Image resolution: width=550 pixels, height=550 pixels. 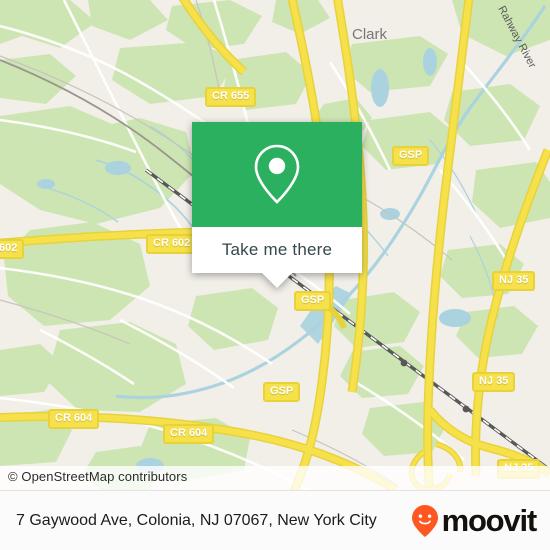 I want to click on callout-pointer, so click(x=277, y=280).